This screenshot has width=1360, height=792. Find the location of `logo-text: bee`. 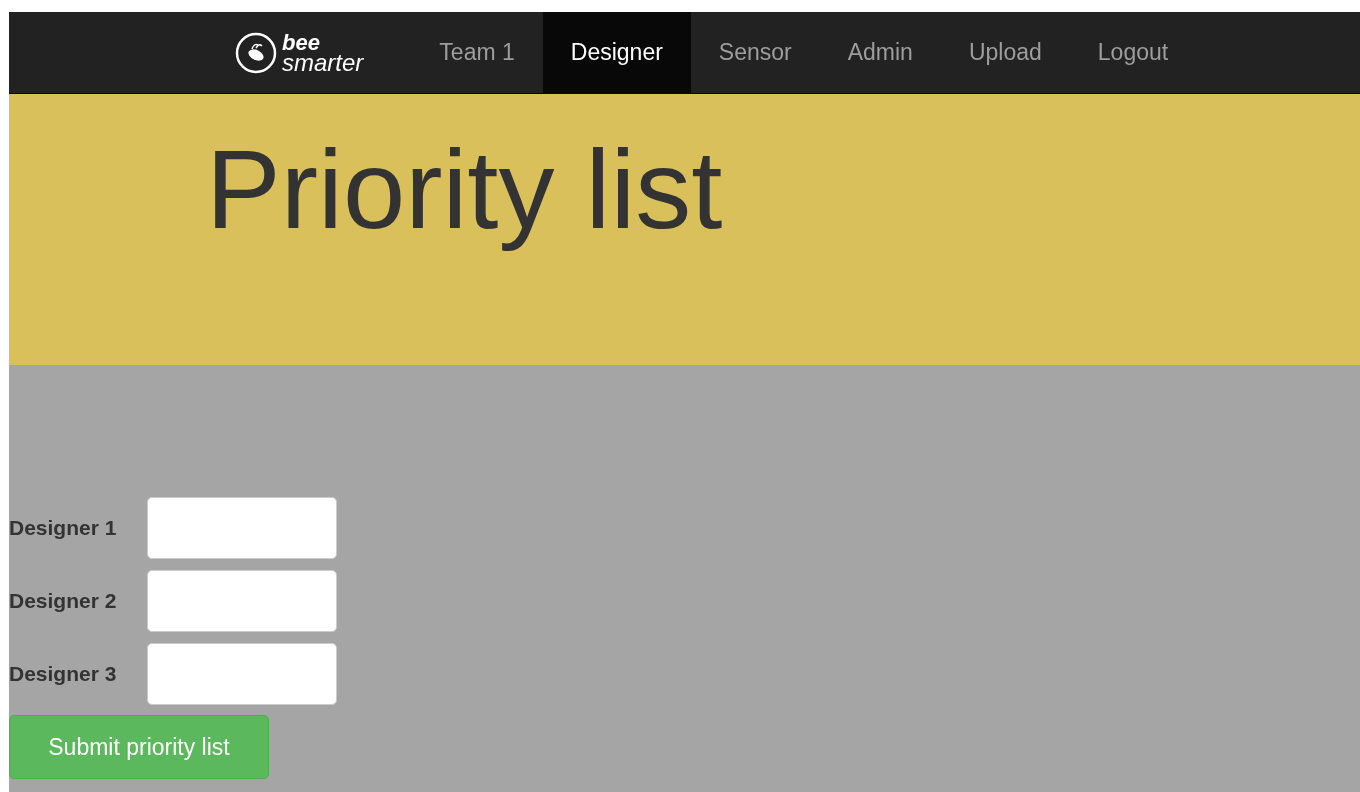

logo-text: bee is located at coordinates (301, 42).